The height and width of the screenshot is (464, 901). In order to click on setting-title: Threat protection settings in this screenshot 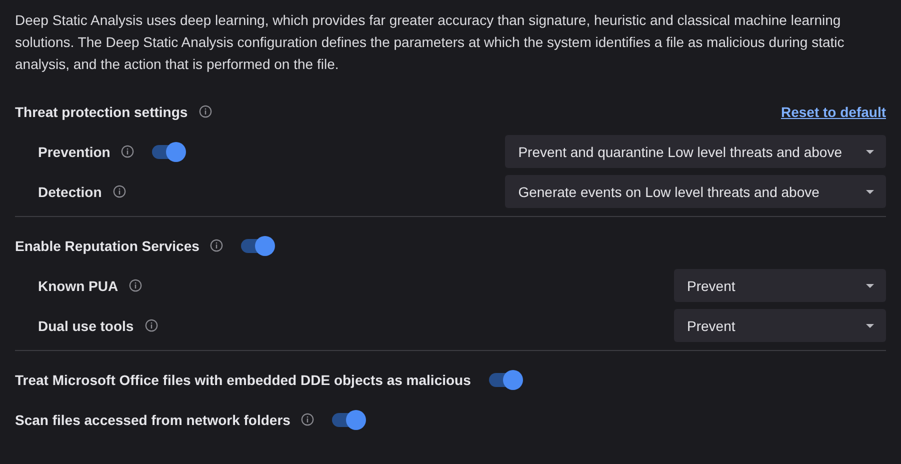, I will do `click(101, 112)`.